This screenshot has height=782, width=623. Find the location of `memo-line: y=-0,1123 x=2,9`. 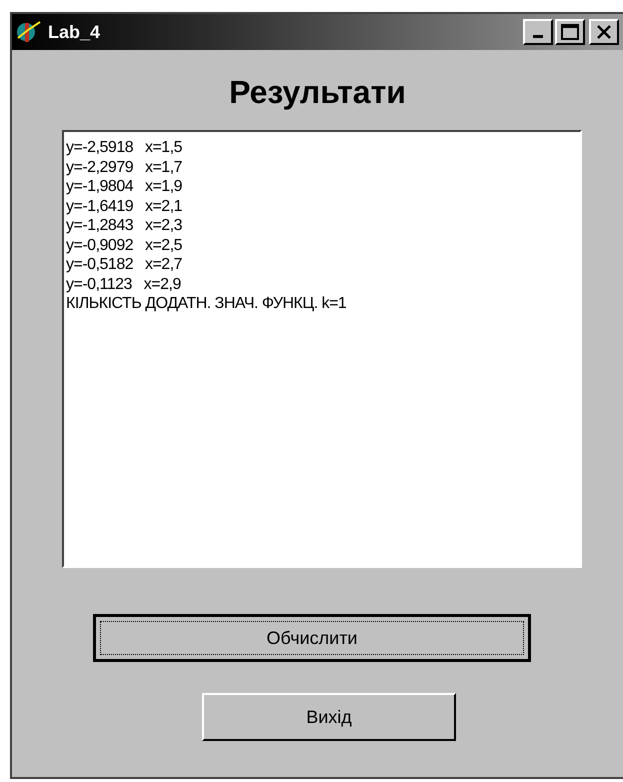

memo-line: y=-0,1123 x=2,9 is located at coordinates (123, 284).